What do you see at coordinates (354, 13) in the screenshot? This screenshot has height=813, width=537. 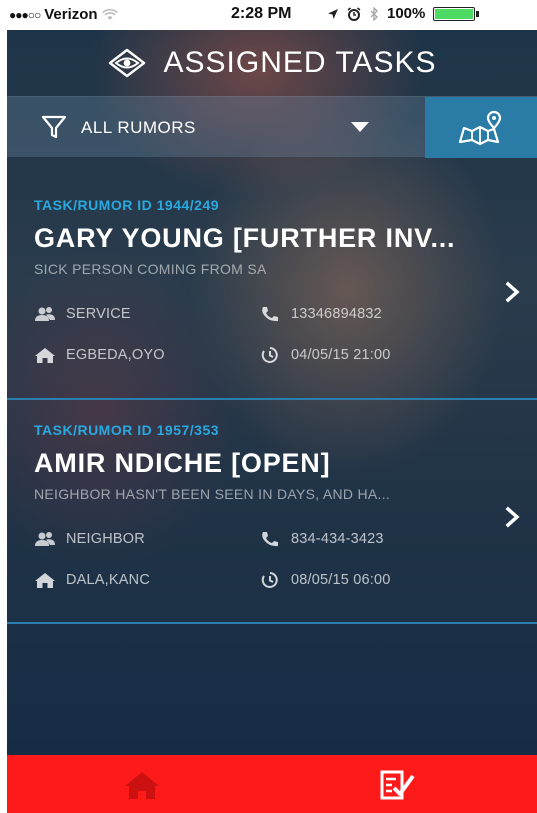 I see `alarm-icon` at bounding box center [354, 13].